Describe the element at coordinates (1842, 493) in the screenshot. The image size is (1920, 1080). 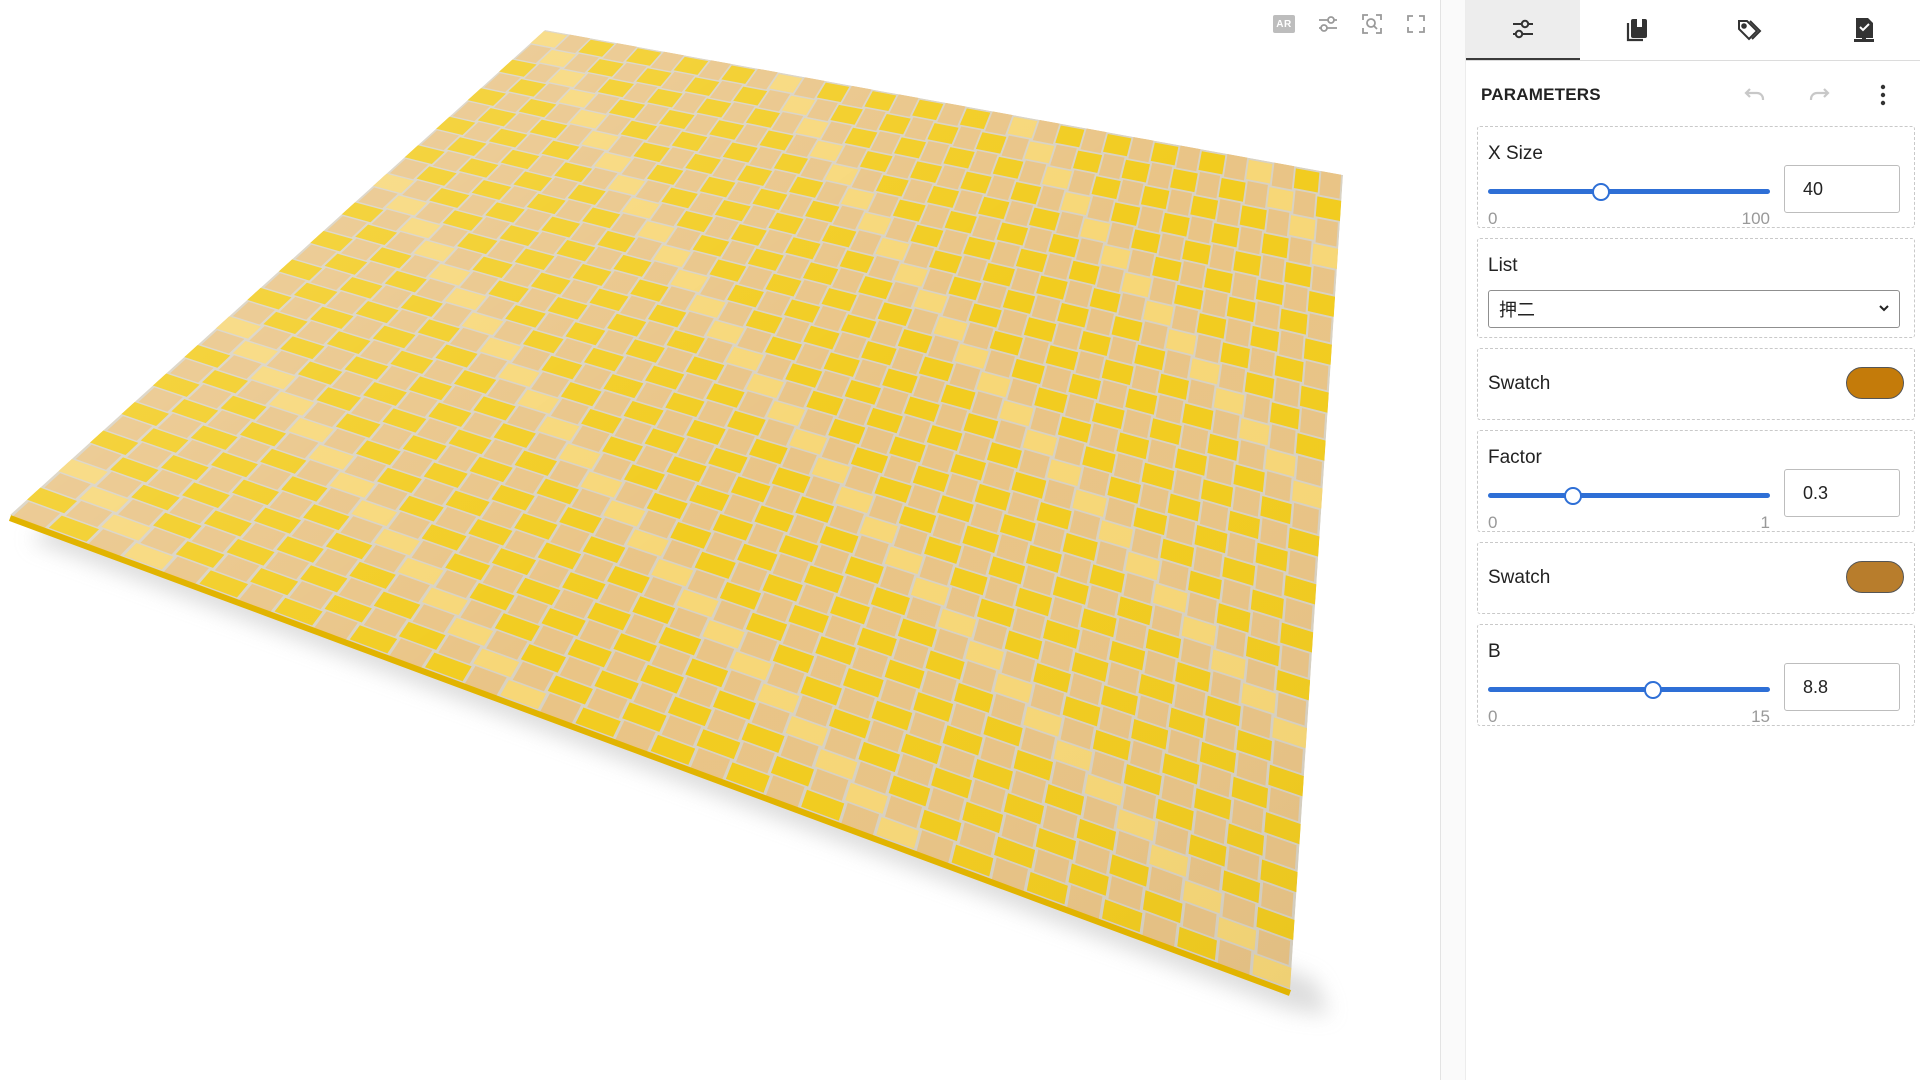
I see `factor-input` at that location.